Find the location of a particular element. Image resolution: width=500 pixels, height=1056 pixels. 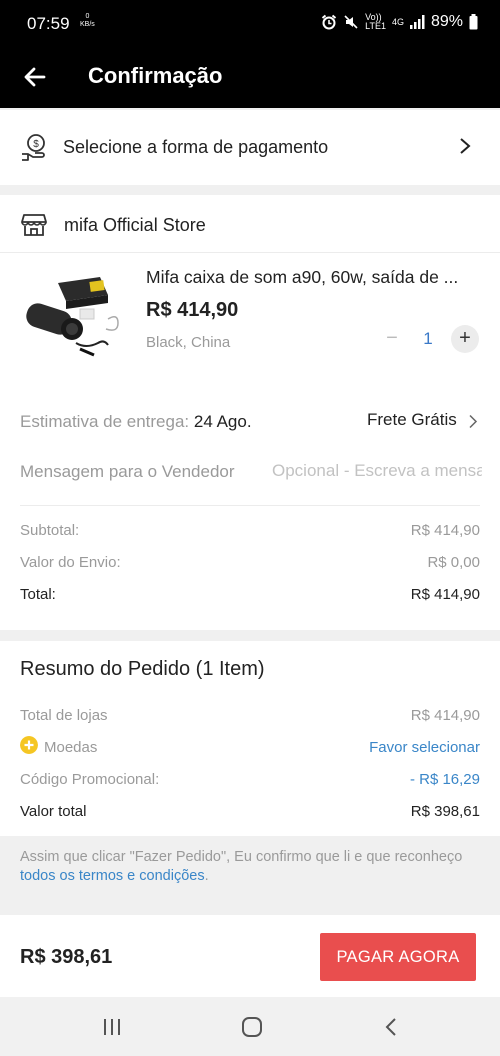

product-image is located at coordinates (75, 317).